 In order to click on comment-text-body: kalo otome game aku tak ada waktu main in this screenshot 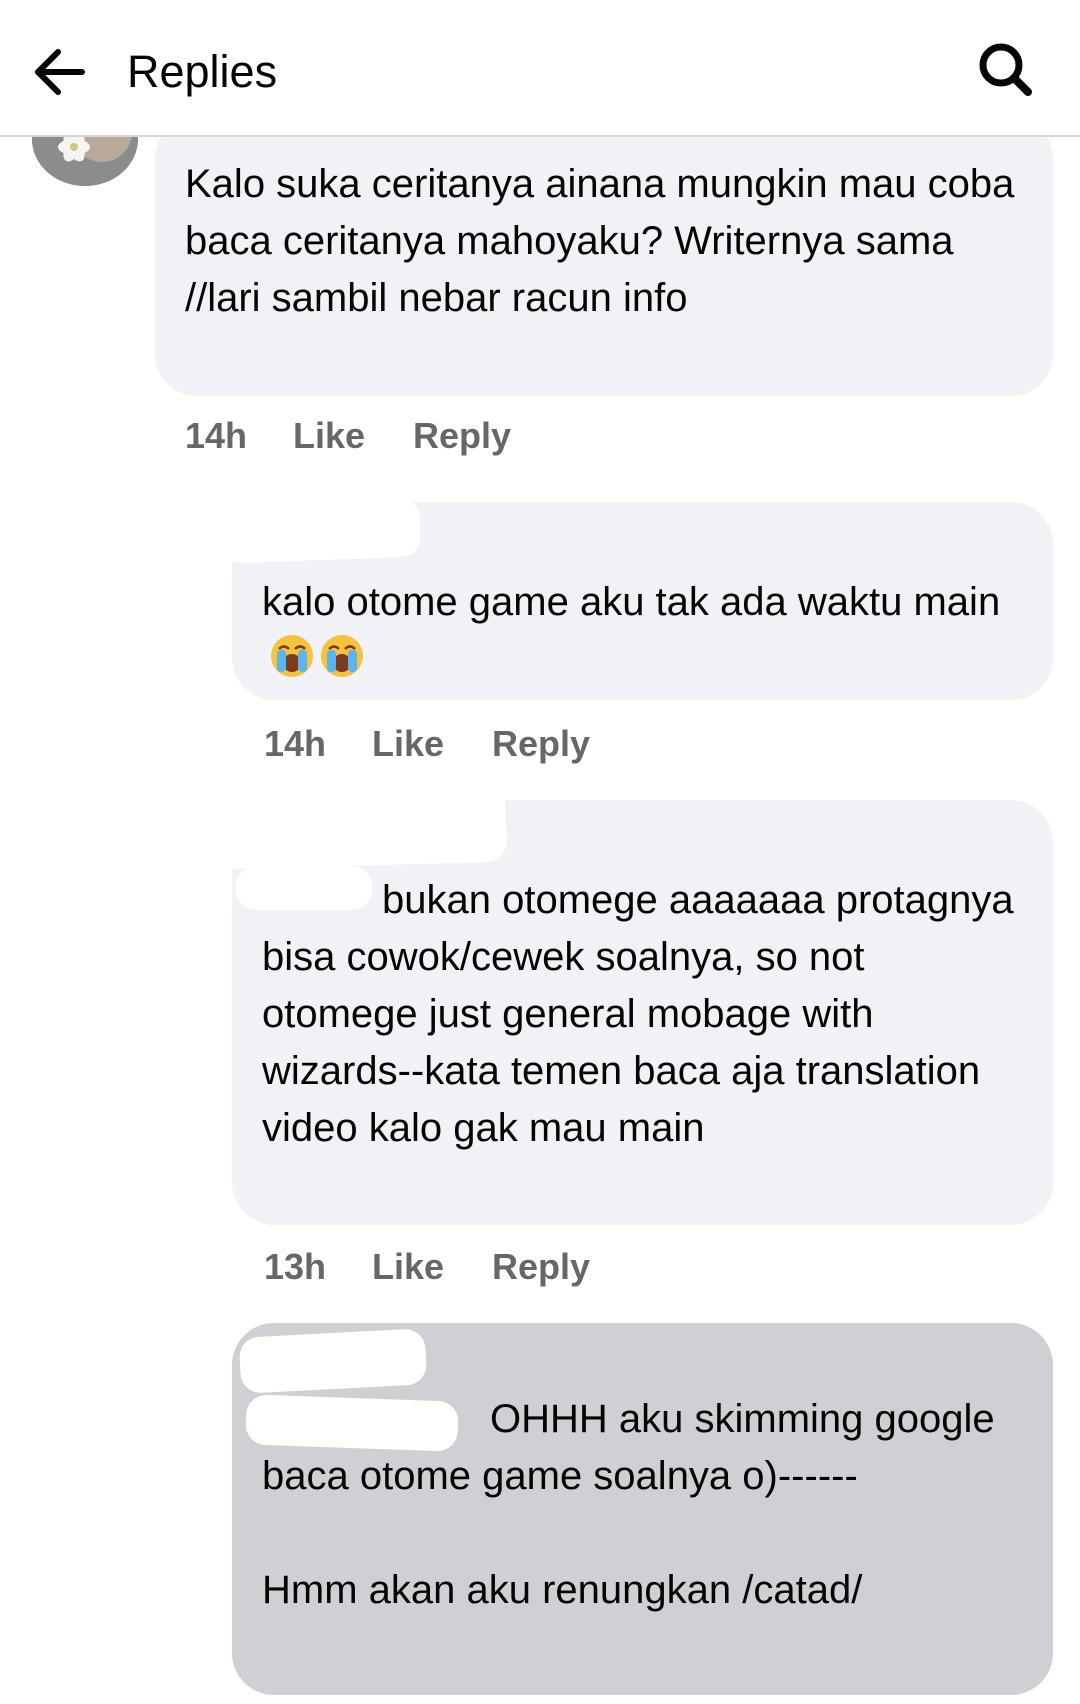, I will do `click(631, 602)`.